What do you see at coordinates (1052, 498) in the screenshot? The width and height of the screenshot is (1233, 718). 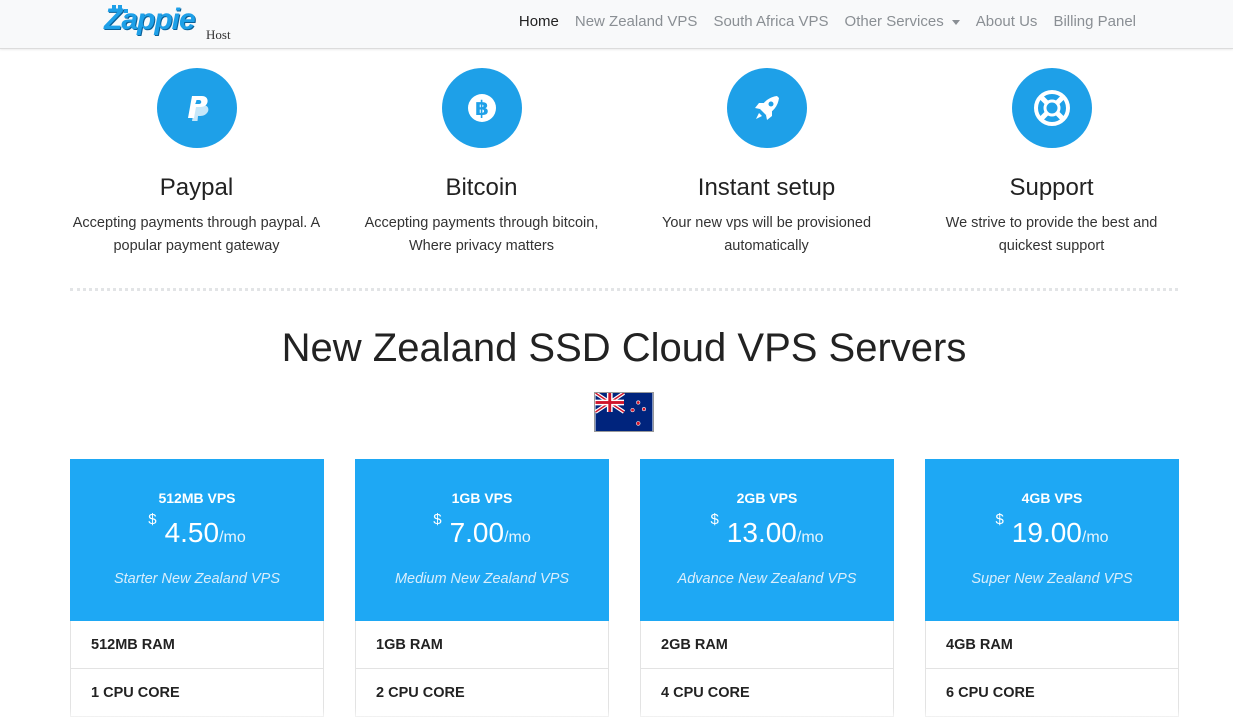 I see `plan-name: 4GB VPS` at bounding box center [1052, 498].